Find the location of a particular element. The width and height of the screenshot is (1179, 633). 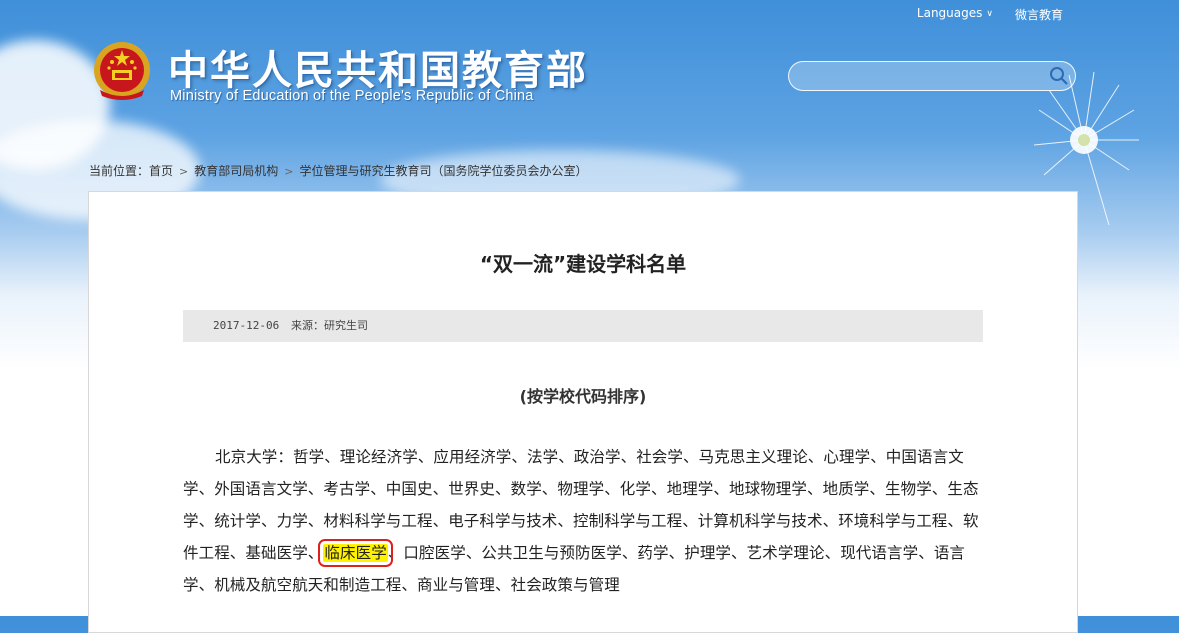

languages-menu: Languages ∨ is located at coordinates (955, 14).